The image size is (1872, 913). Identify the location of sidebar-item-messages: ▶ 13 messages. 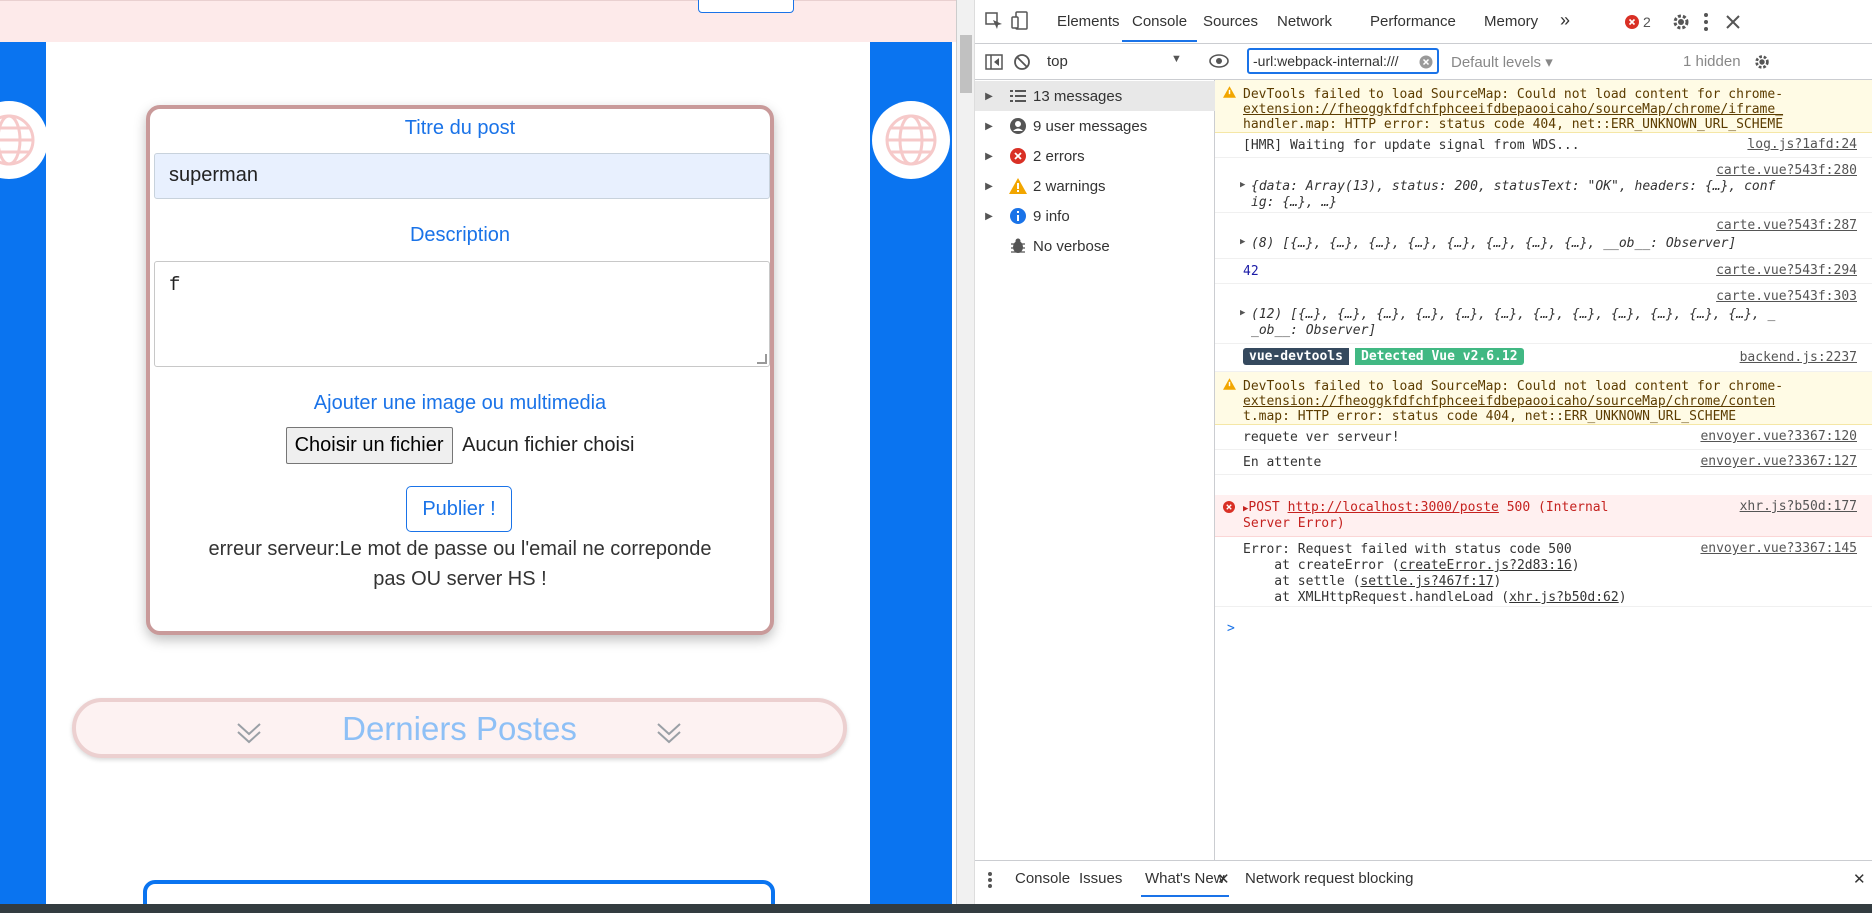
(1095, 96).